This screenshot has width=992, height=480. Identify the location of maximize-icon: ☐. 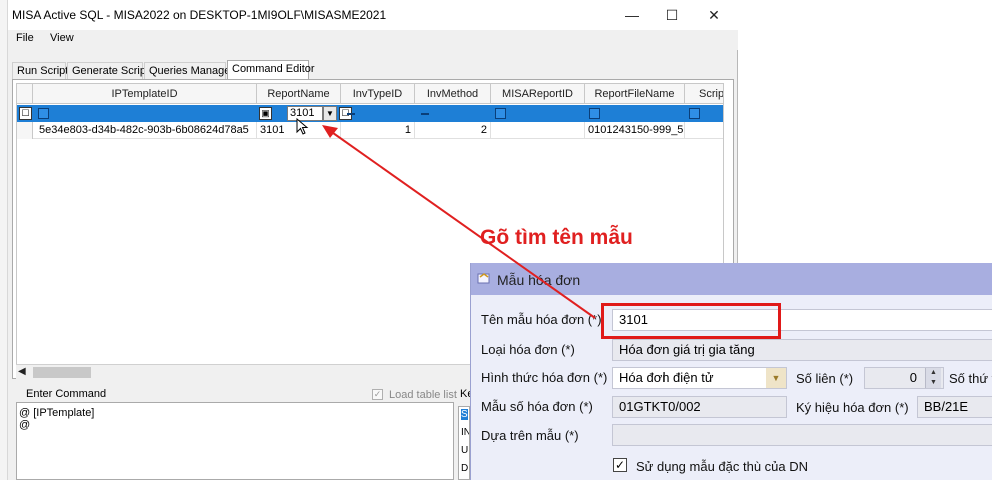
(672, 14).